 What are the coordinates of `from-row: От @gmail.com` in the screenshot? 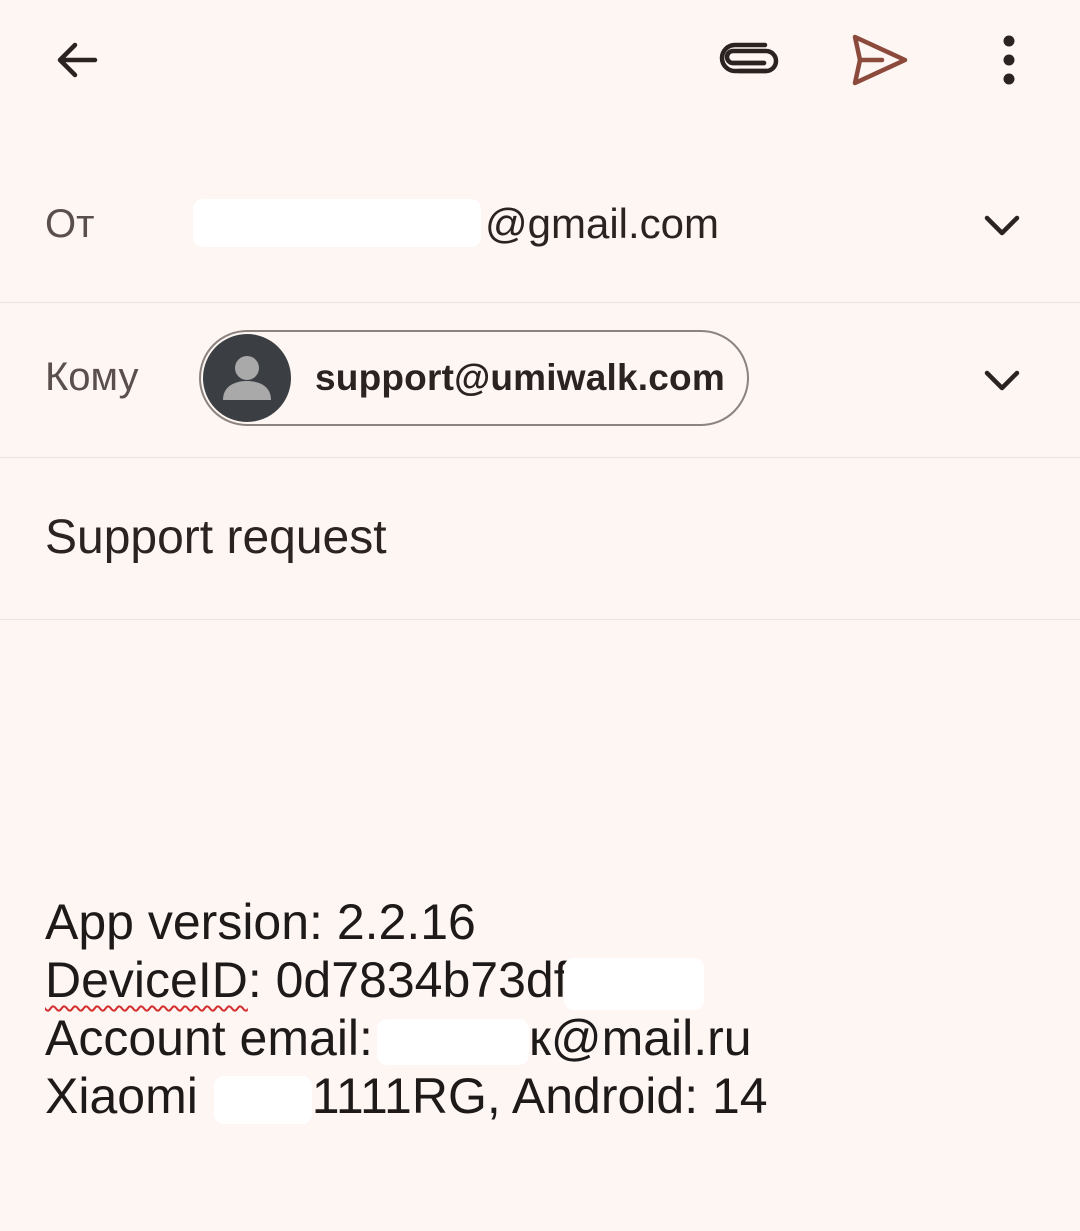 It's located at (540, 225).